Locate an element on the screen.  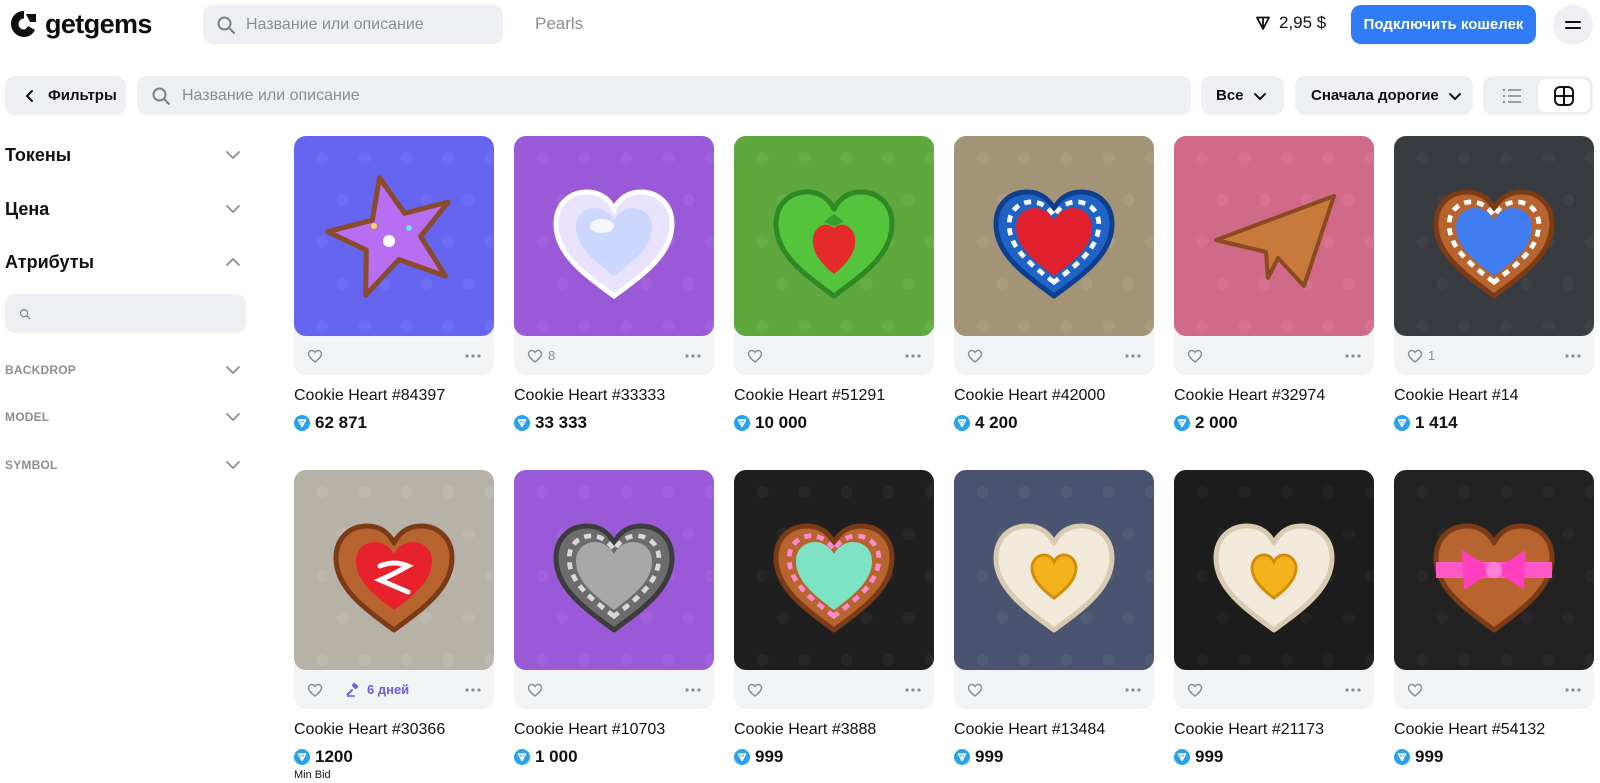
item-left-actions: 8 is located at coordinates (541, 356).